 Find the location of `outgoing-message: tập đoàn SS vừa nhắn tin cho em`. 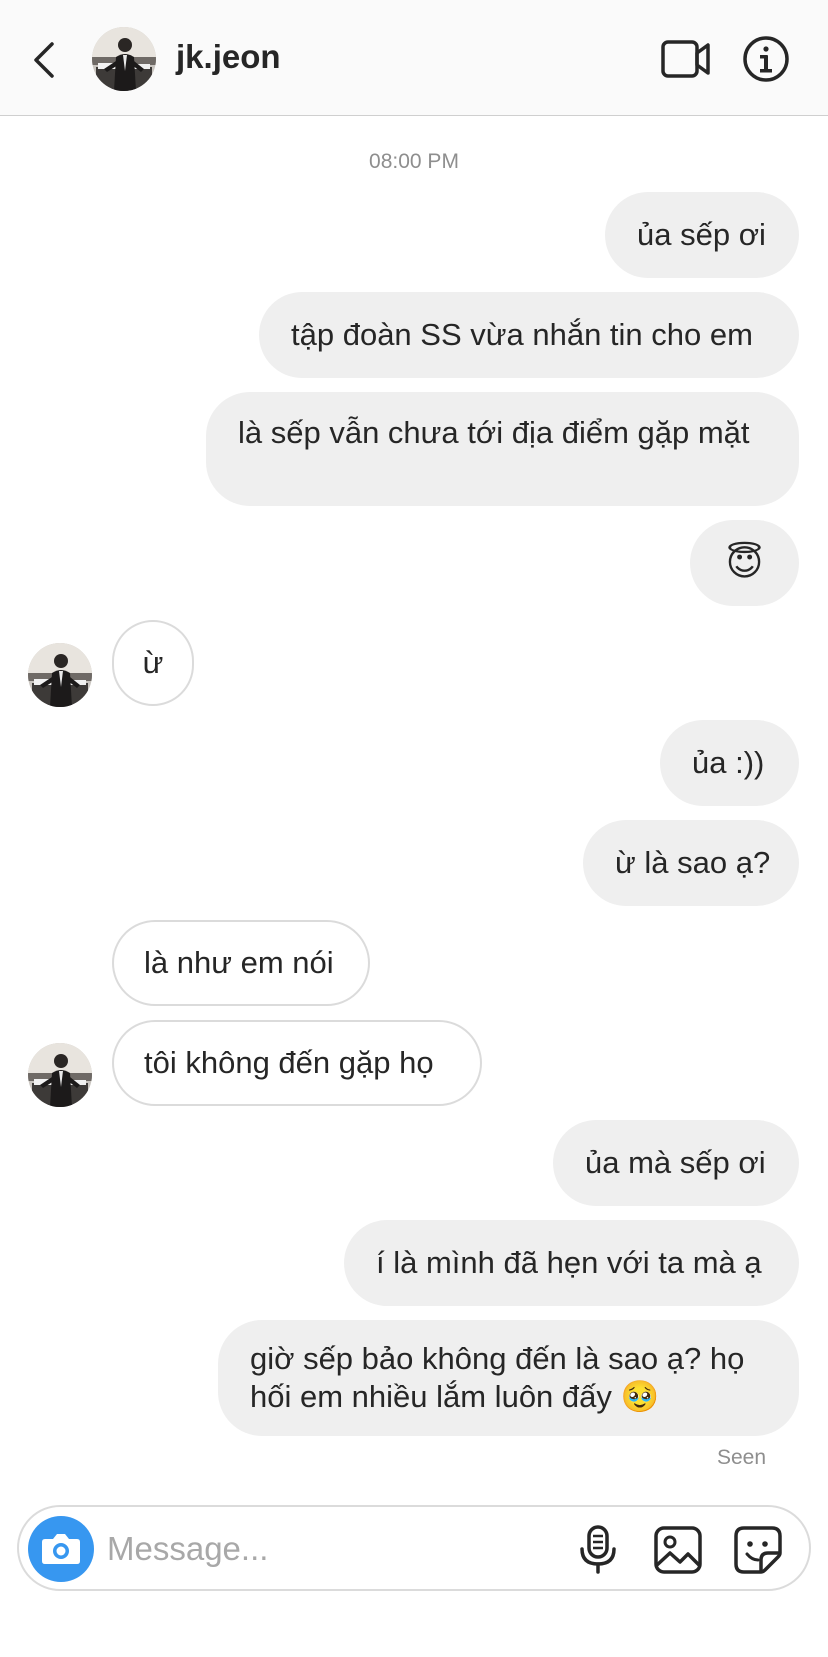

outgoing-message: tập đoàn SS vừa nhắn tin cho em is located at coordinates (529, 335).